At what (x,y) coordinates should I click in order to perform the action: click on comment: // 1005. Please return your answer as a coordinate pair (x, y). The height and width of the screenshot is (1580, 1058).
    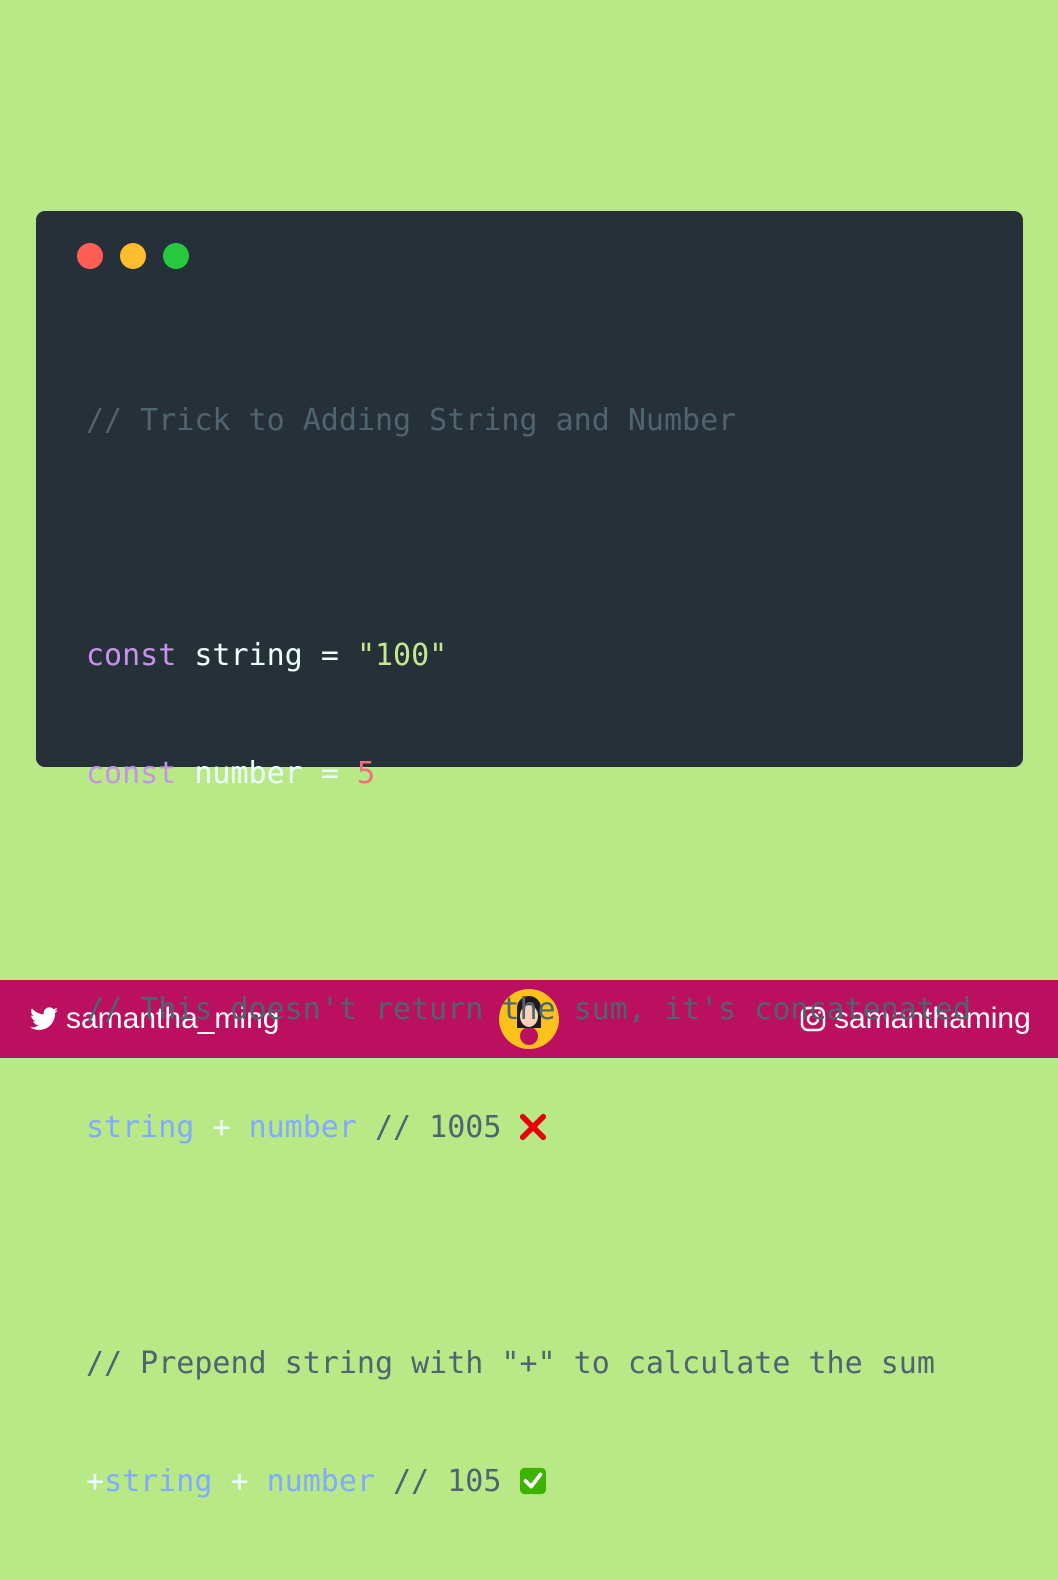
    Looking at the image, I should click on (438, 1127).